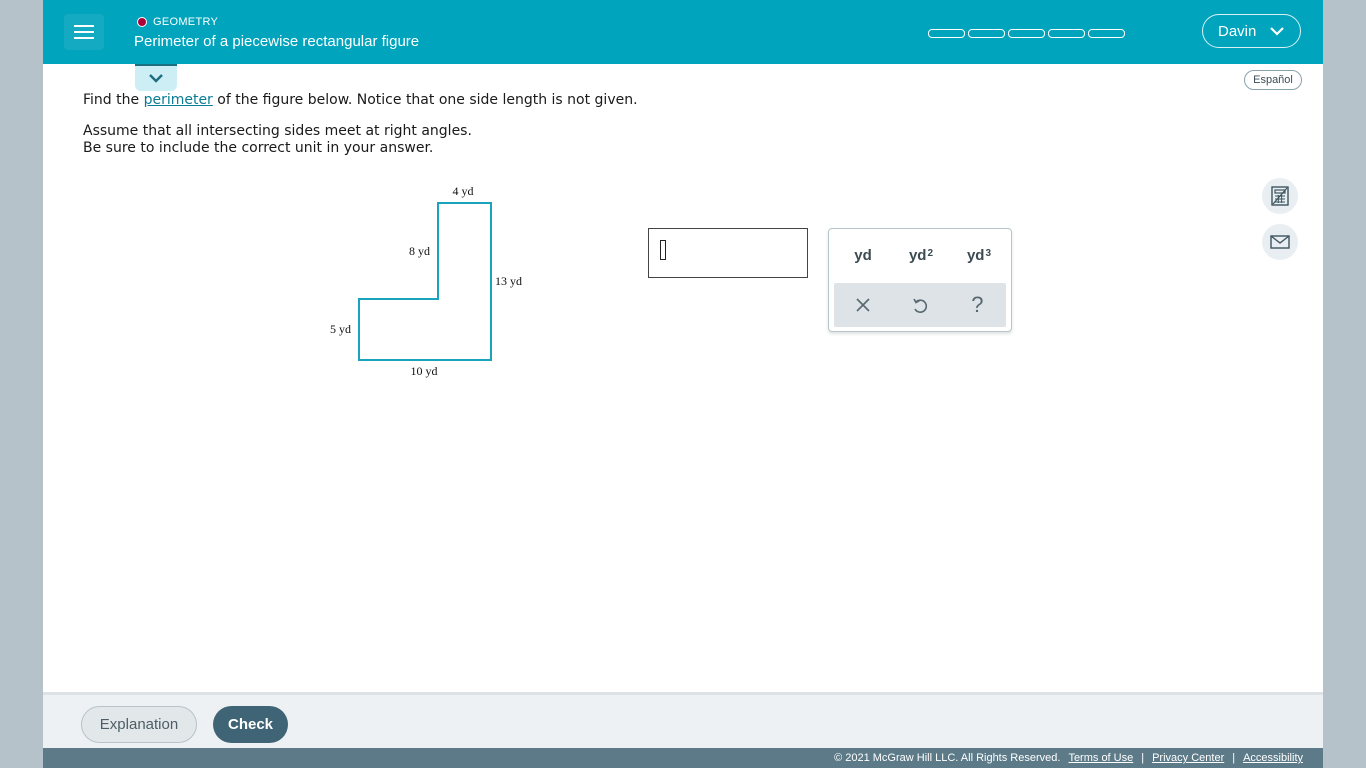 The image size is (1366, 768). I want to click on unit-yd3-button: yd 3, so click(979, 255).